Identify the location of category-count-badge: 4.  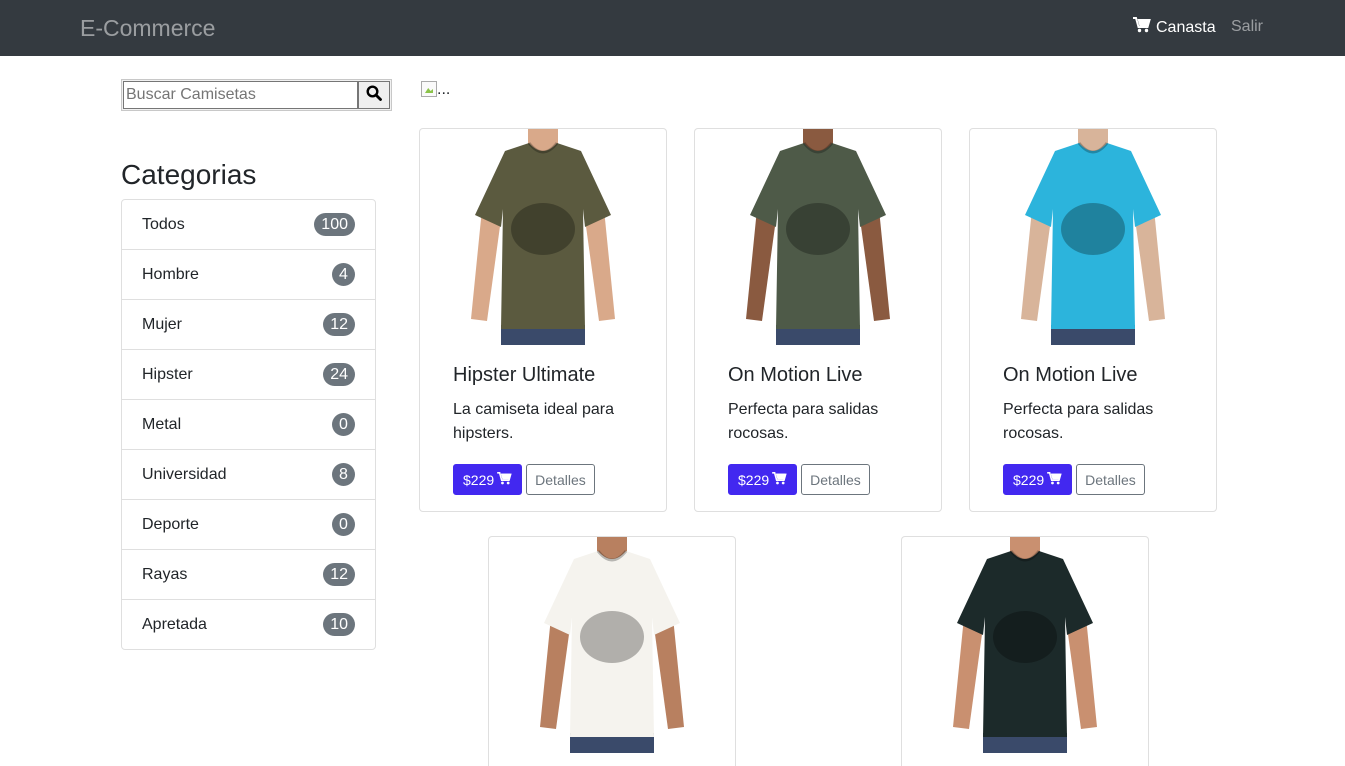
(343, 274).